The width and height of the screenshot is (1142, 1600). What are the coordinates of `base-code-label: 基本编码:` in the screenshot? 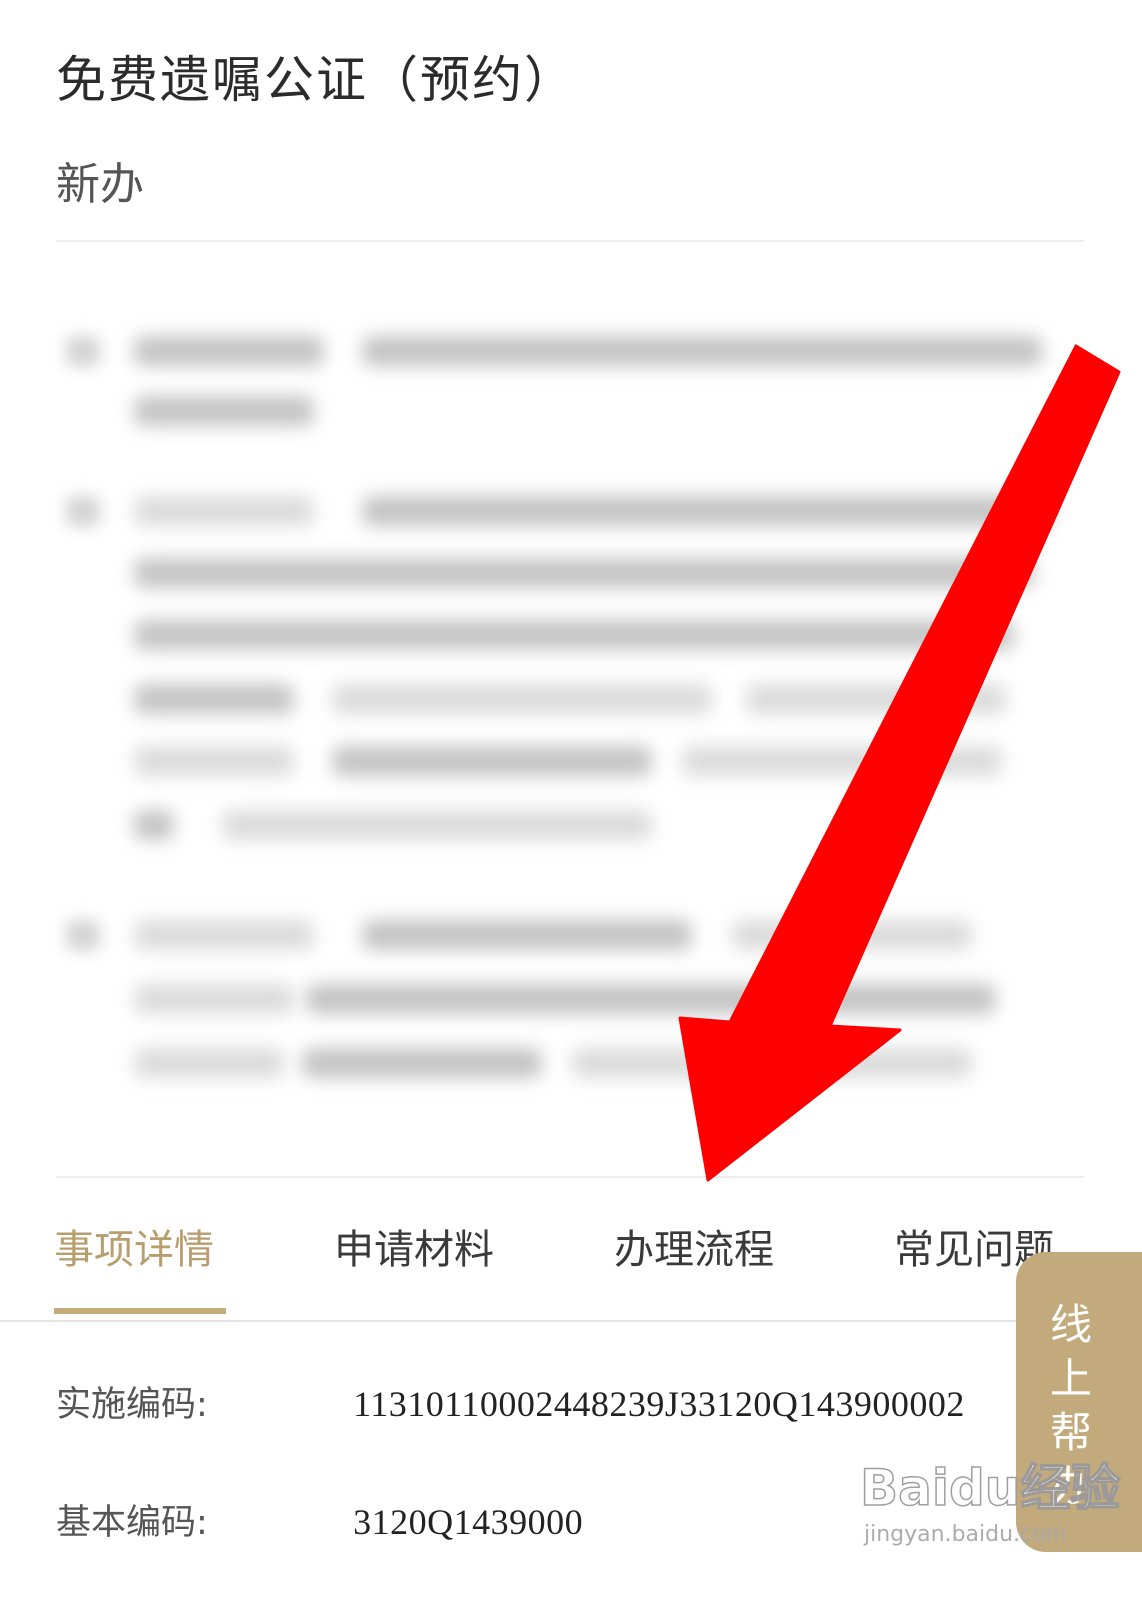 It's located at (132, 1523).